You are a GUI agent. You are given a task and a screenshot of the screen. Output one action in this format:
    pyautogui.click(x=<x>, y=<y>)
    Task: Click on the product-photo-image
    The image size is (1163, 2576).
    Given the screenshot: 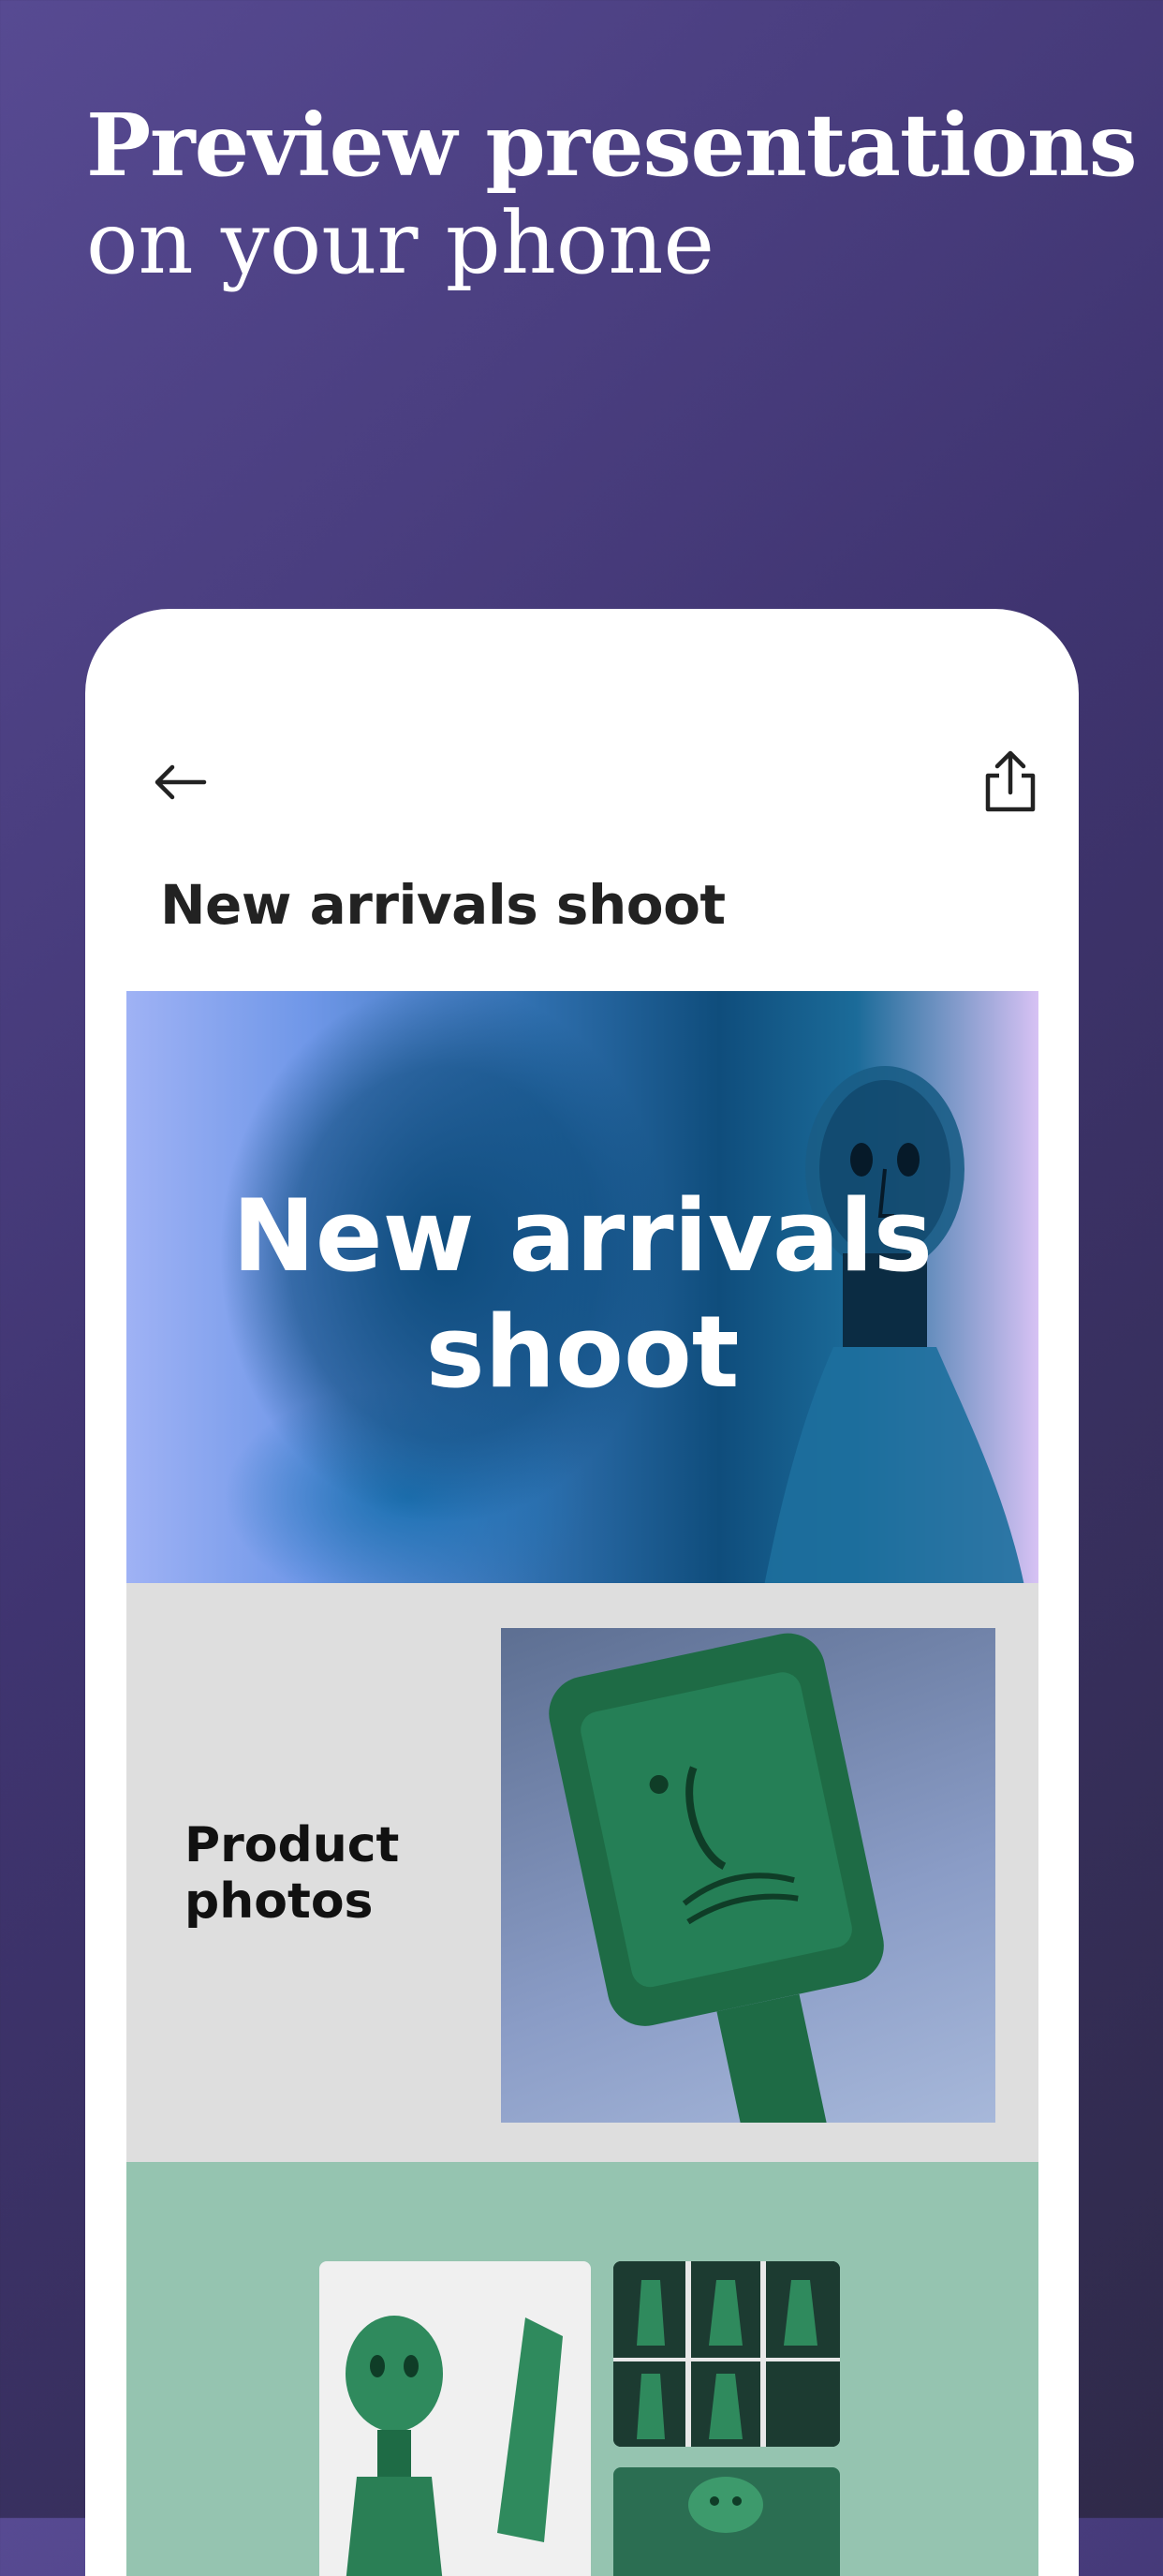 What is the action you would take?
    pyautogui.click(x=748, y=1875)
    